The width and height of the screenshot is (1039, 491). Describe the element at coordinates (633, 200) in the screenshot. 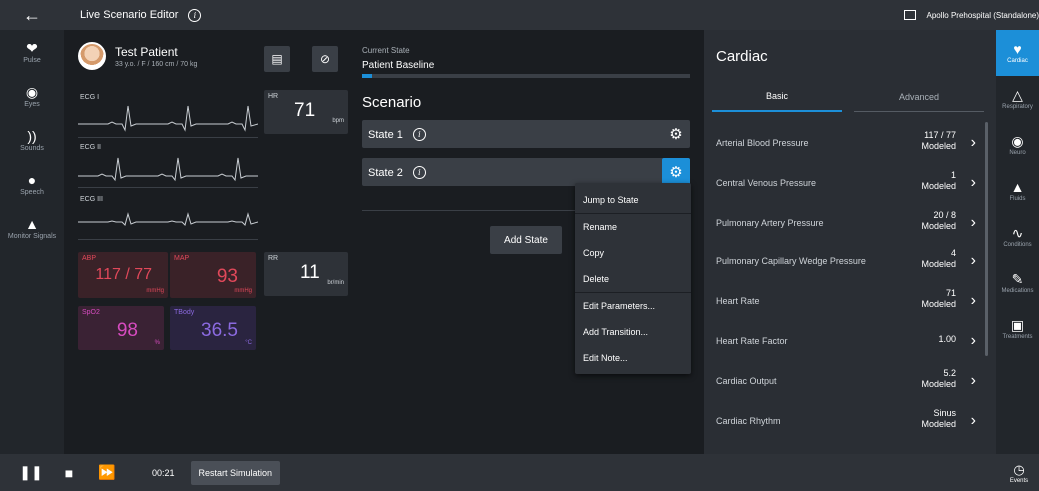

I see `menu-item-jump-to-state: Jump to State` at that location.